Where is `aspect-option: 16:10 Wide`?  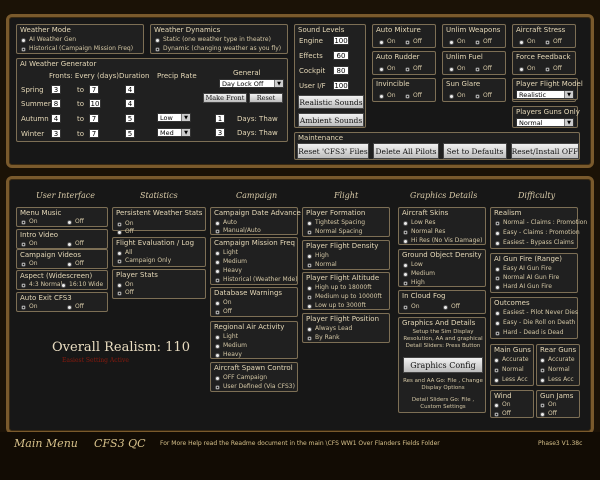 aspect-option: 16:10 Wide is located at coordinates (82, 285).